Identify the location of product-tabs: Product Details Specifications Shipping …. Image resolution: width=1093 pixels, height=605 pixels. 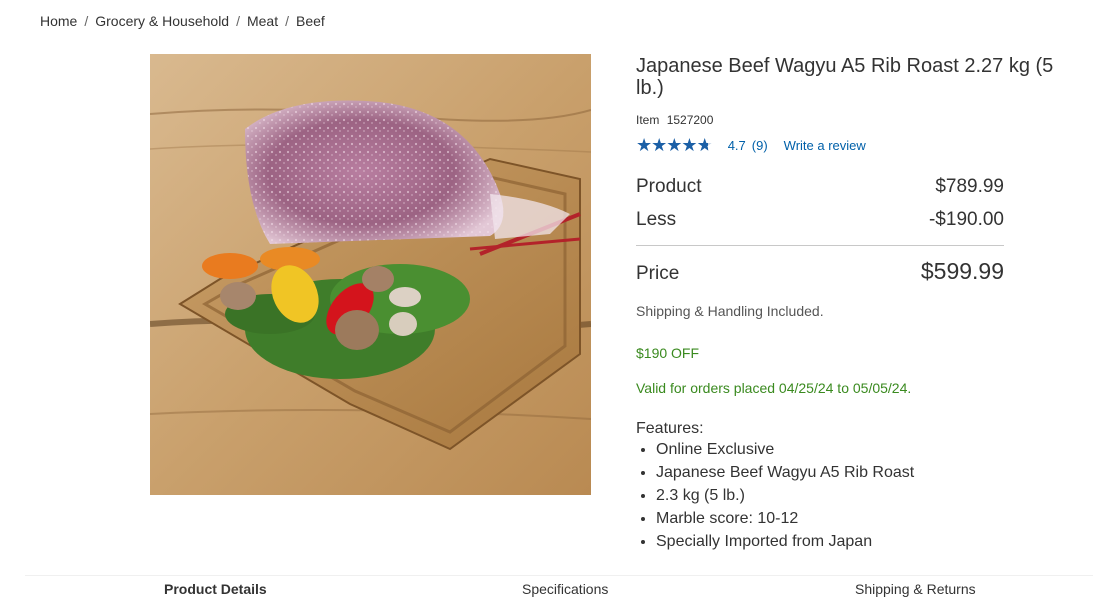
(559, 590).